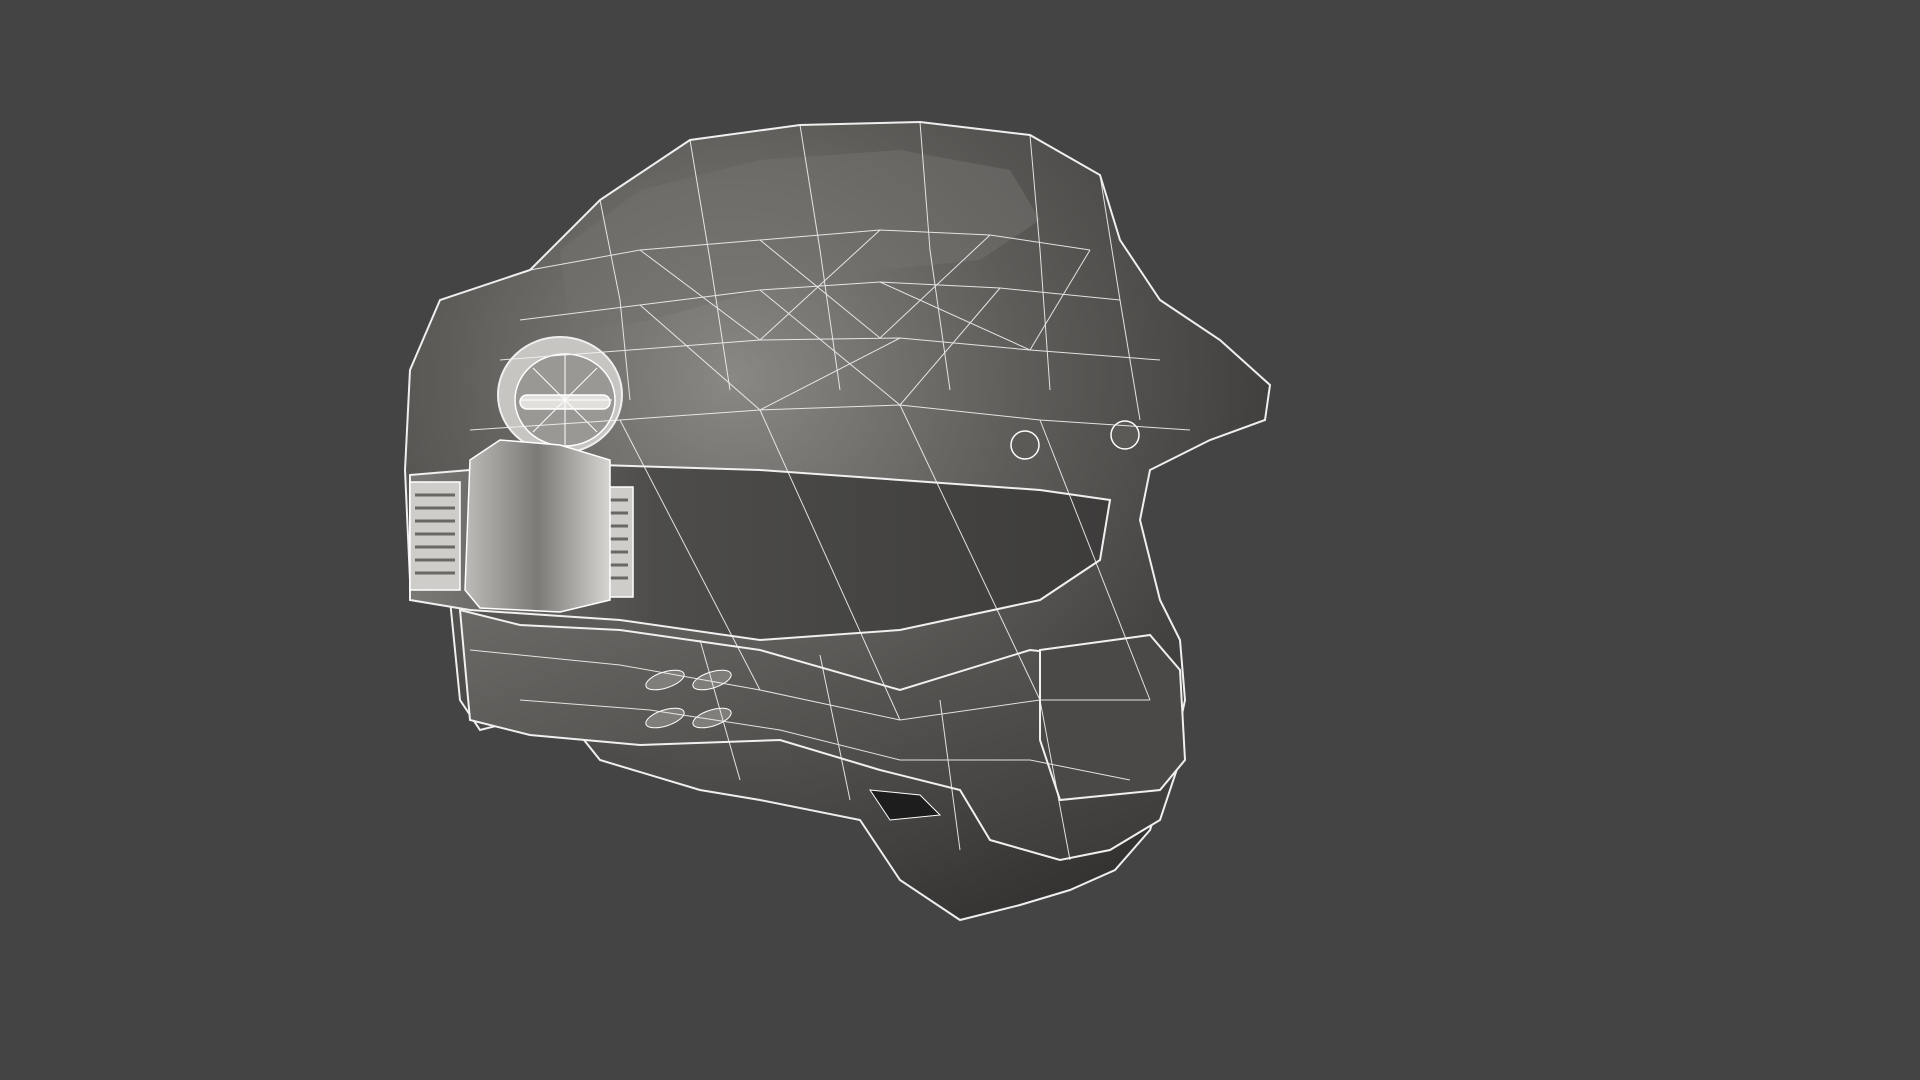 The width and height of the screenshot is (1920, 1080). I want to click on ear-disc, so click(560, 395).